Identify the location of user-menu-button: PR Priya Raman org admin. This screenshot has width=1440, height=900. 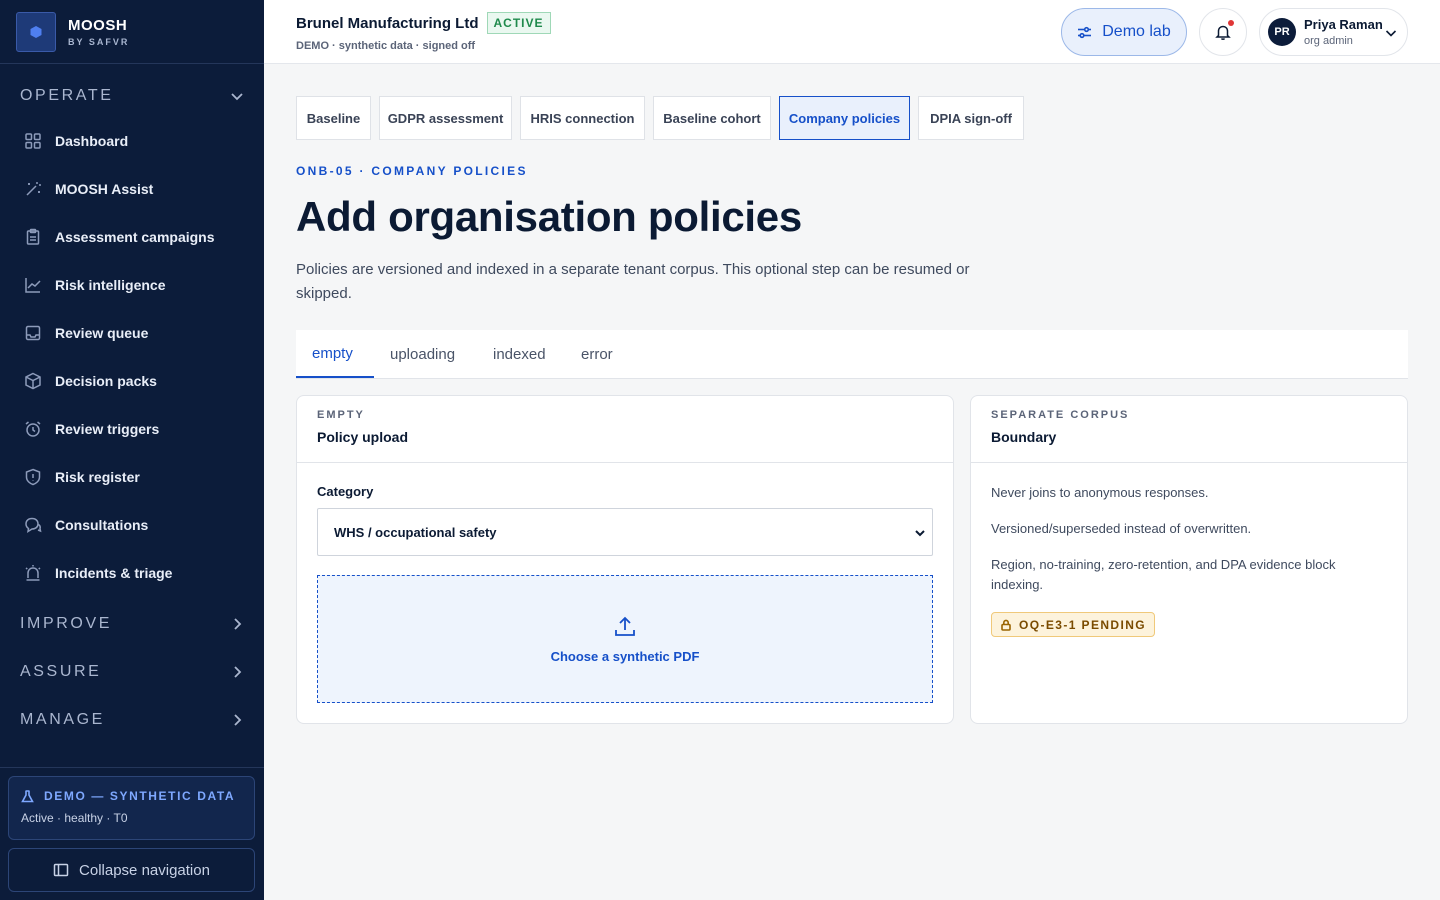
(1333, 32).